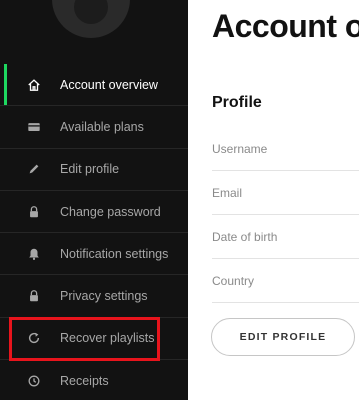 This screenshot has width=359, height=400. Describe the element at coordinates (34, 381) in the screenshot. I see `clock-icon` at that location.